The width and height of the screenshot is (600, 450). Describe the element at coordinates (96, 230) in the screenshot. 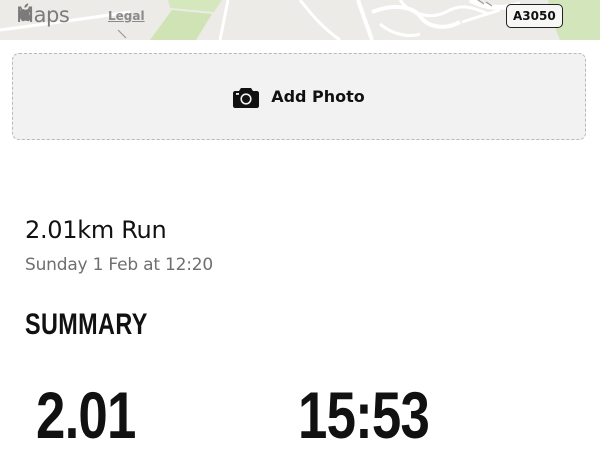

I see `activity-title: 2.01km Run` at that location.